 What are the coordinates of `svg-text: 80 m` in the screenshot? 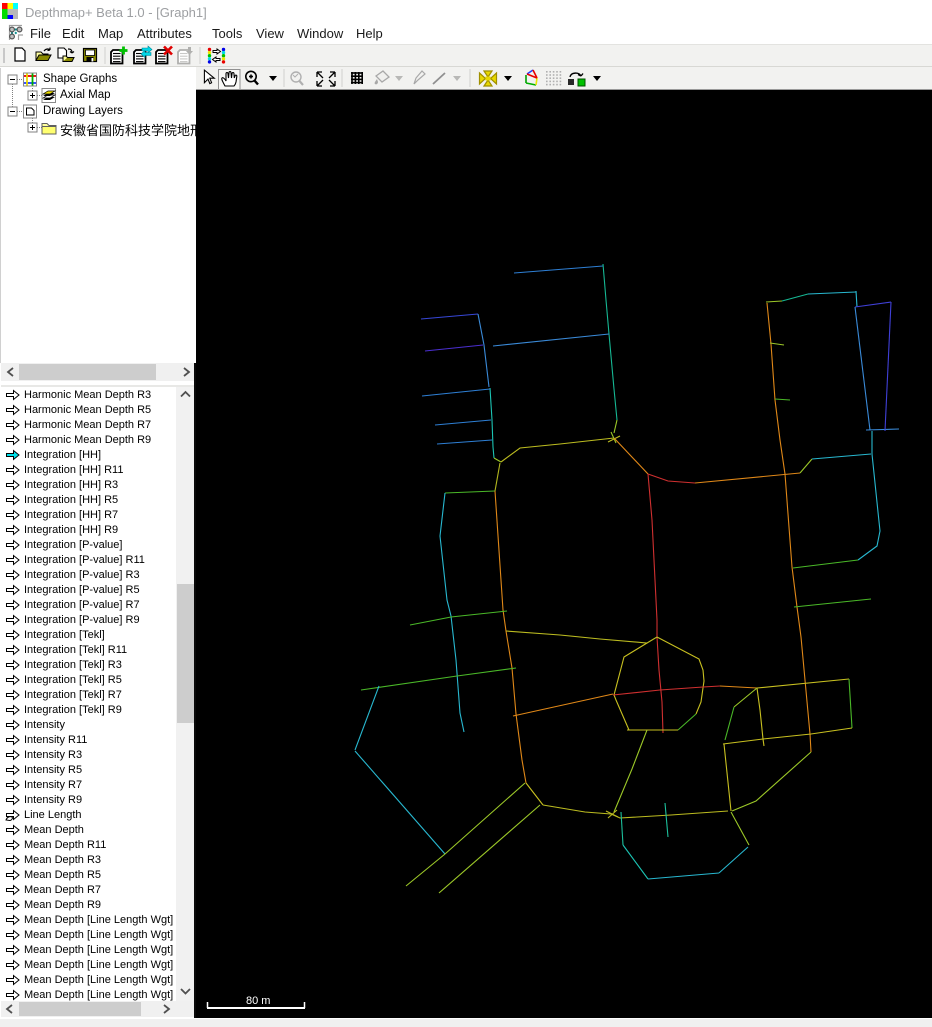 It's located at (258, 1001).